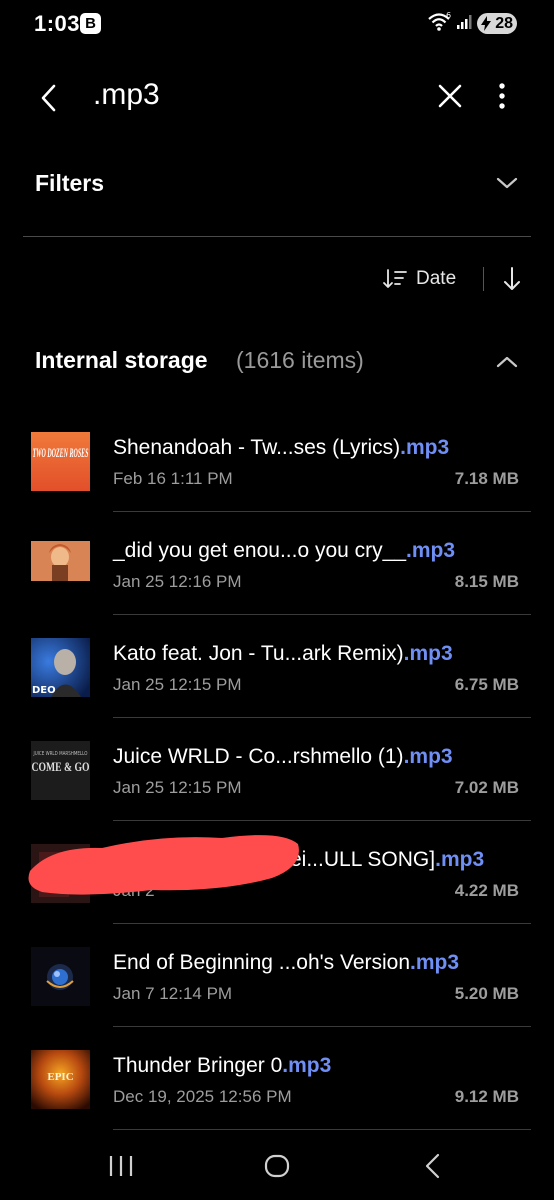 This screenshot has width=554, height=1200. Describe the element at coordinates (262, 962) in the screenshot. I see `file-name-base: End of Beginning ...oh's Version` at that location.